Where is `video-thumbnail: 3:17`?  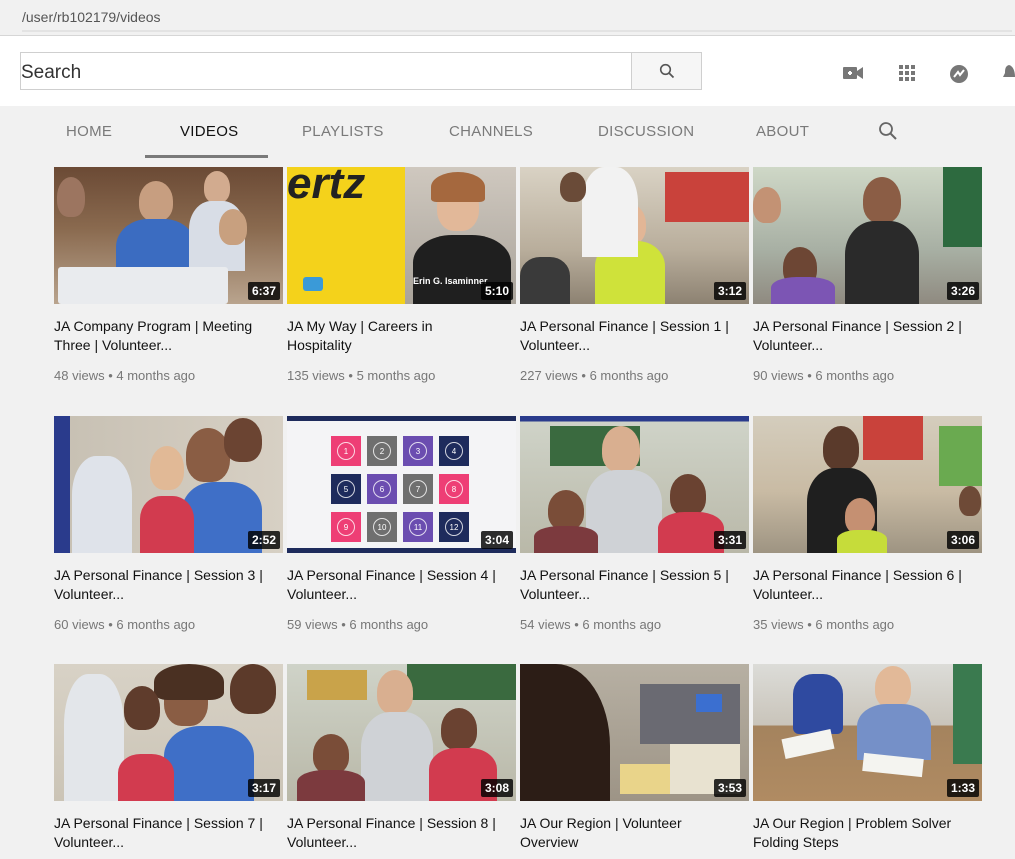 video-thumbnail: 3:17 is located at coordinates (168, 732).